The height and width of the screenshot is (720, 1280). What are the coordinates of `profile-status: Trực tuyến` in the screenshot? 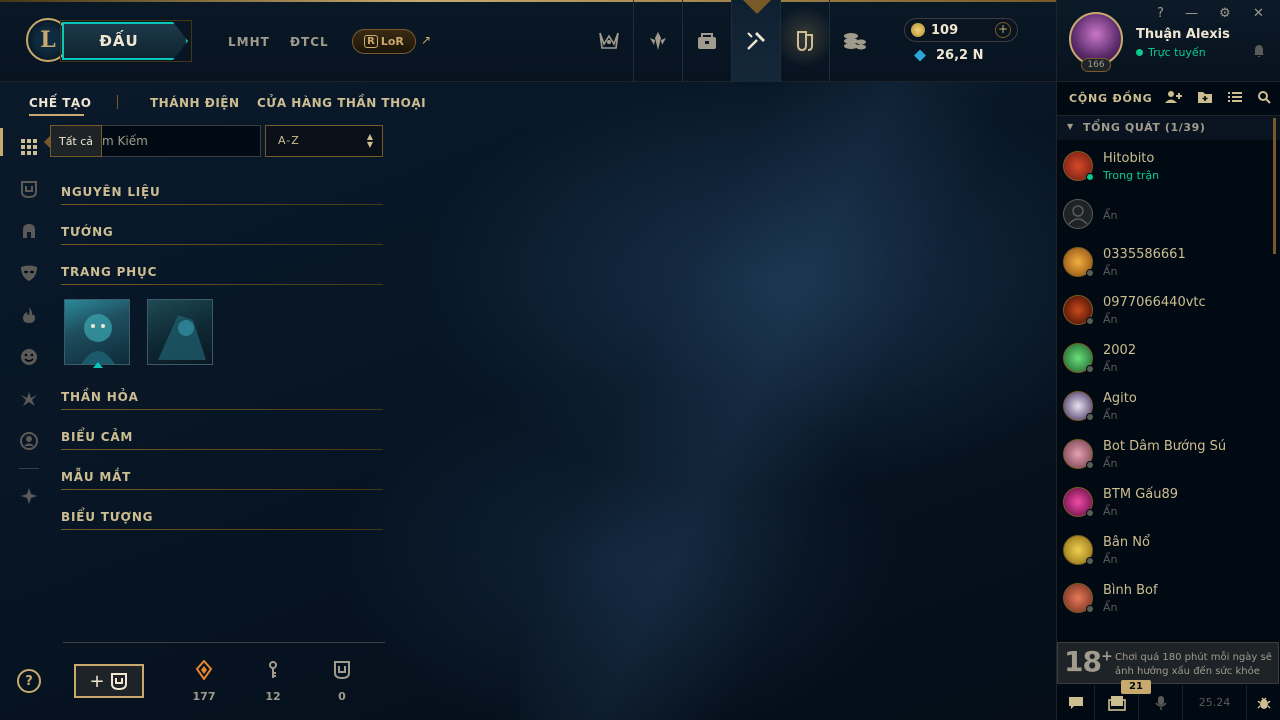 It's located at (1171, 52).